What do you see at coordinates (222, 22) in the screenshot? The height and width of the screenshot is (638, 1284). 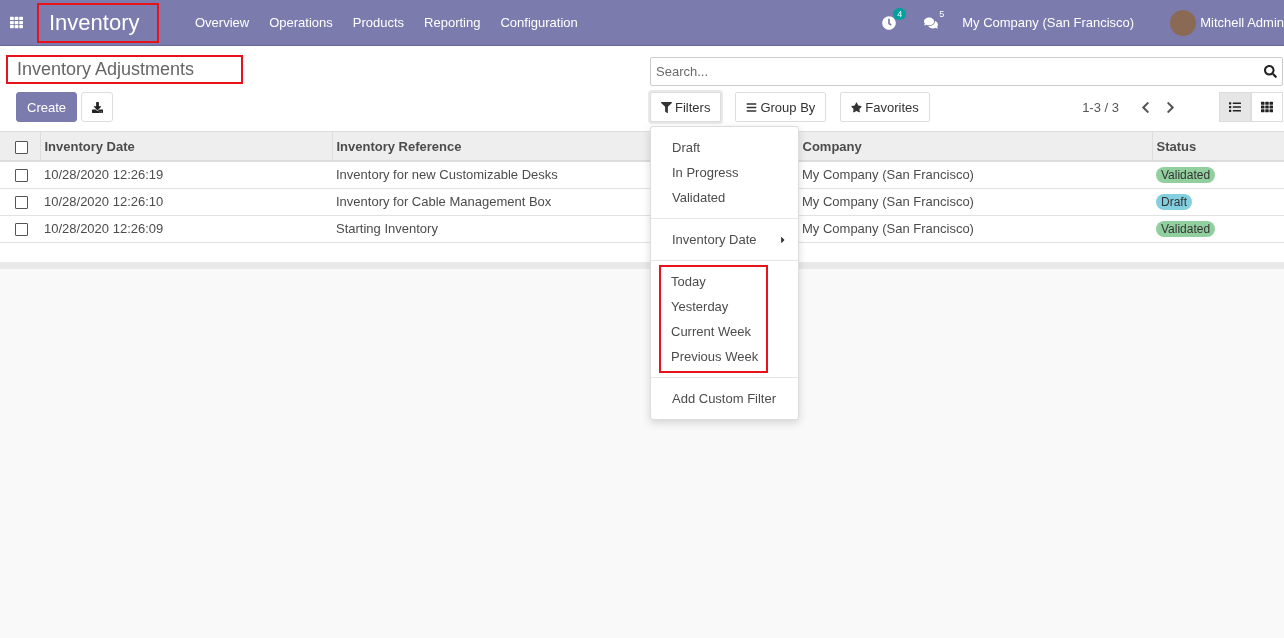 I see `nav-menu-item: Overview` at bounding box center [222, 22].